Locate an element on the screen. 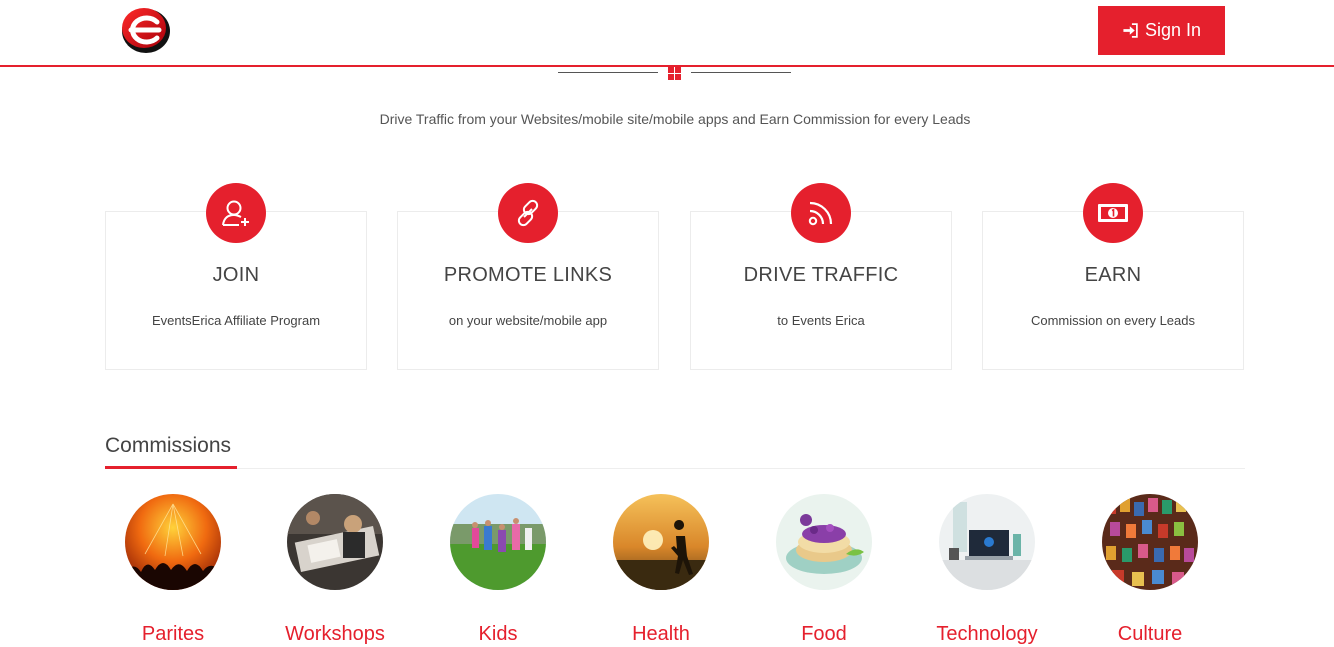 Image resolution: width=1334 pixels, height=647 pixels. step-title: JOIN is located at coordinates (236, 275).